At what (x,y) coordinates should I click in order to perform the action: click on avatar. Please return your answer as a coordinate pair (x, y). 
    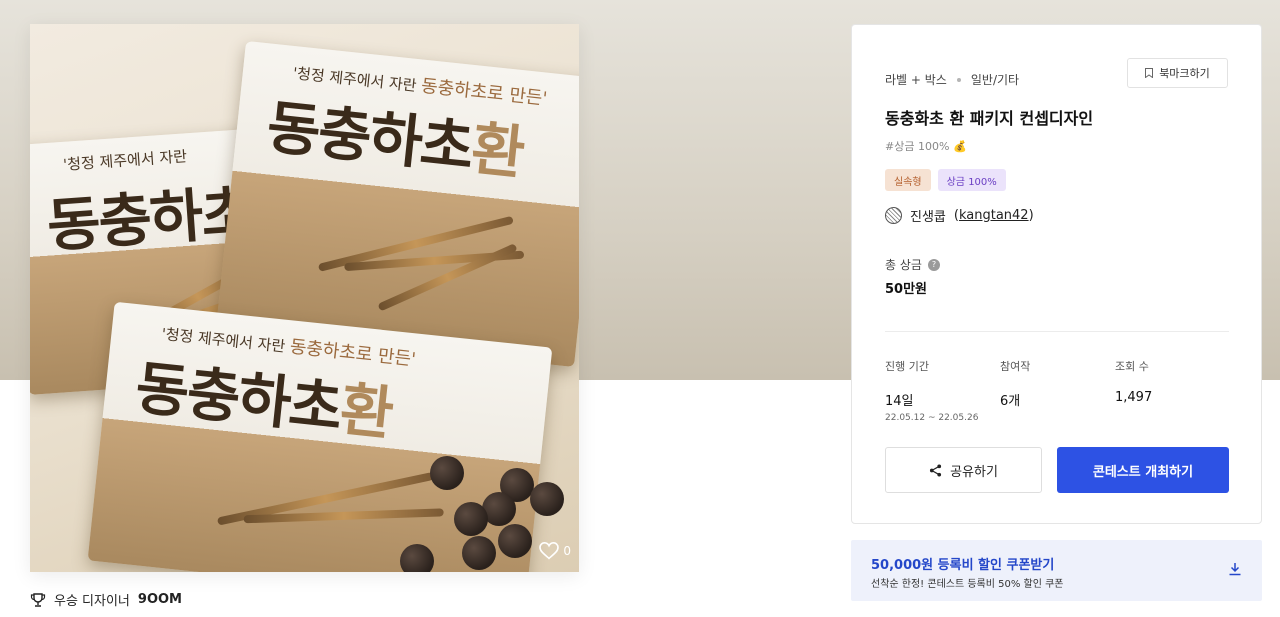
    Looking at the image, I should click on (893, 215).